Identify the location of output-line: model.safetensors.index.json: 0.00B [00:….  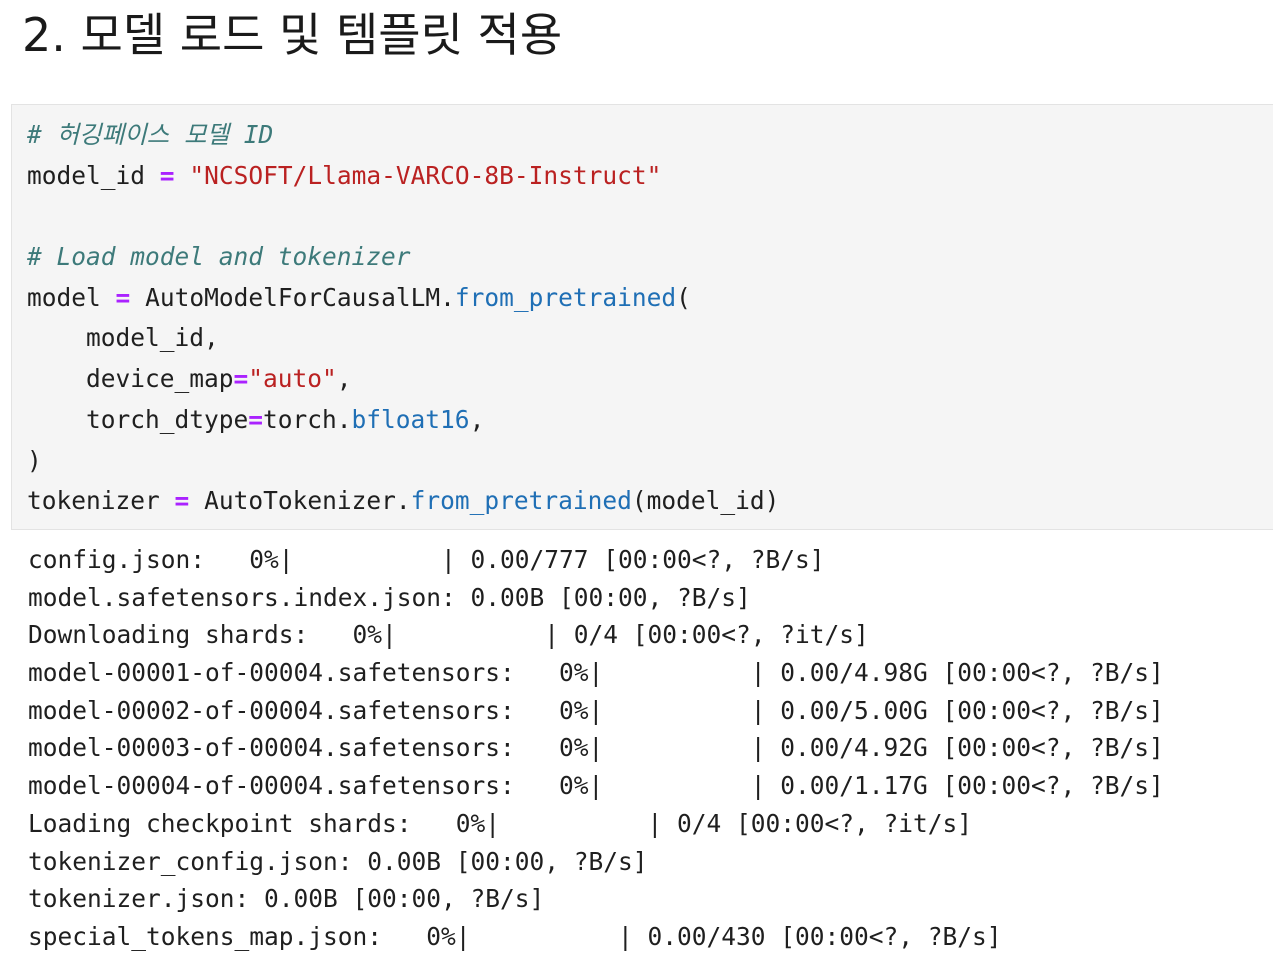
(389, 597).